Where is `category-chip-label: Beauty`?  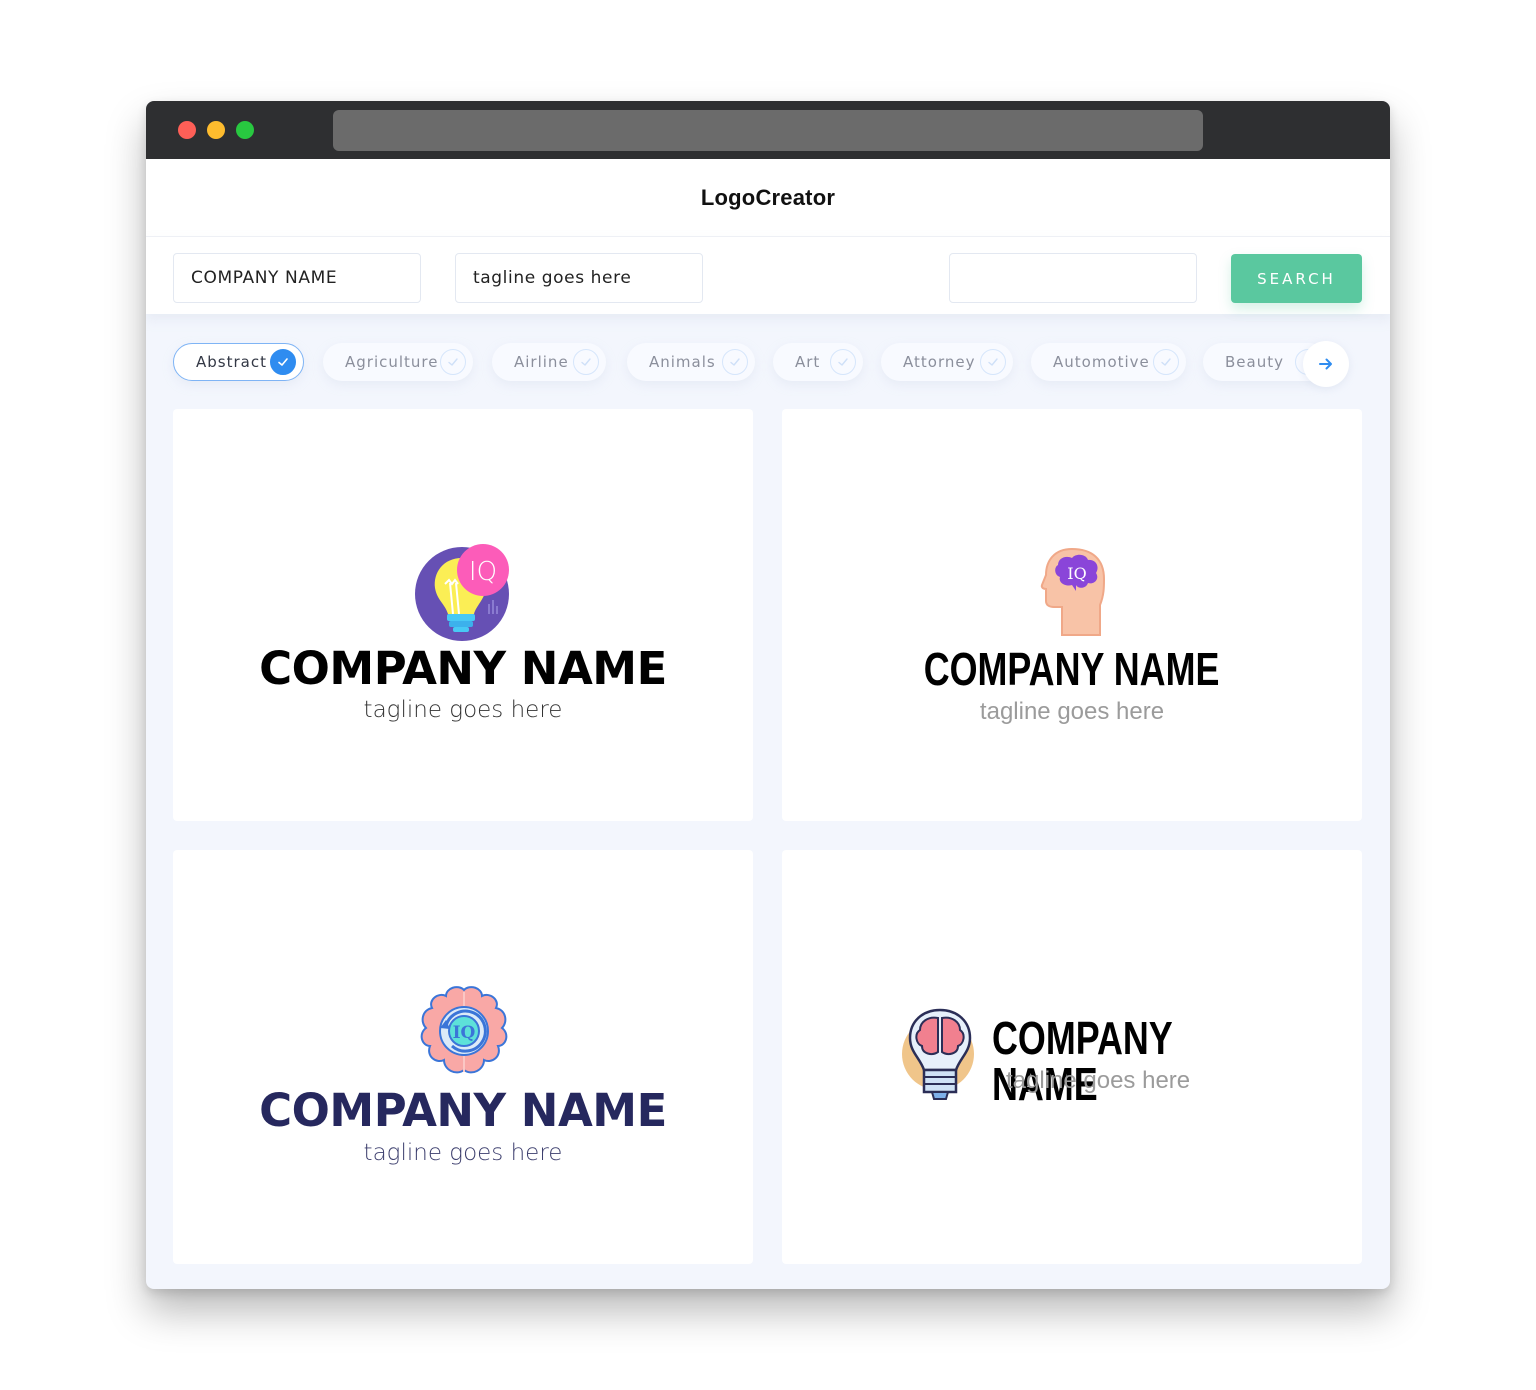
category-chip-label: Beauty is located at coordinates (1254, 362).